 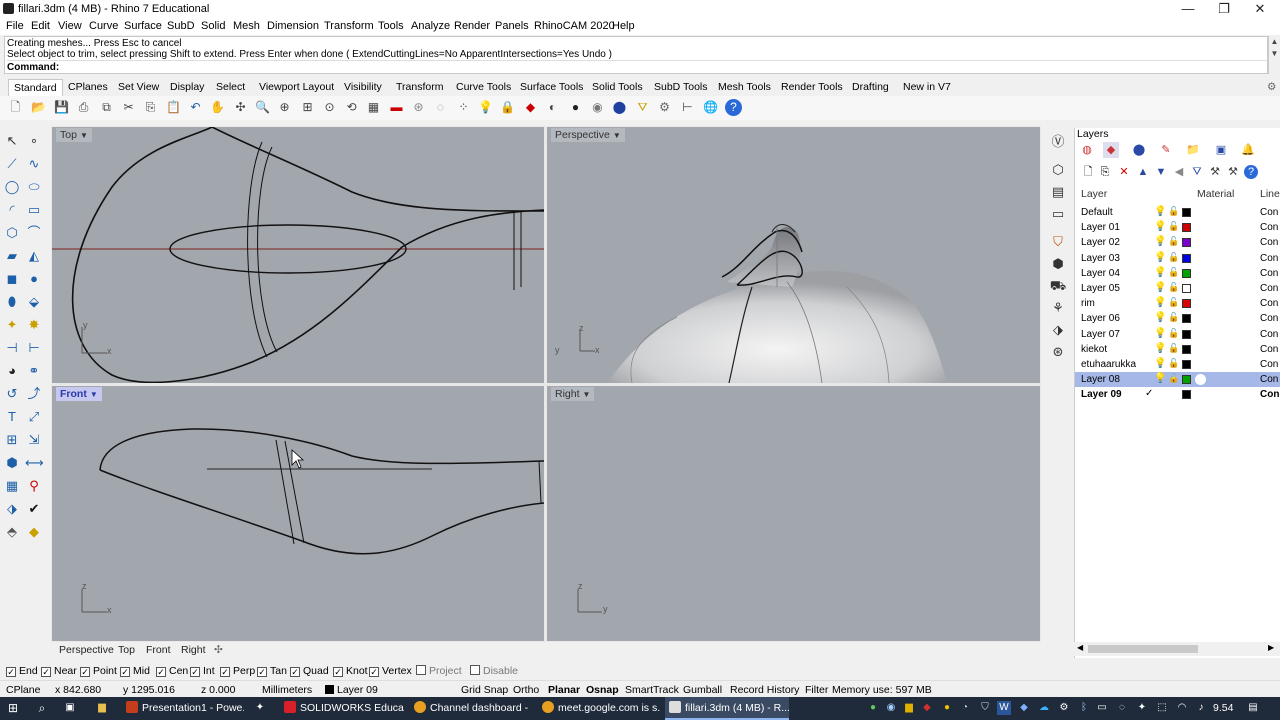 I want to click on layer-row: Layer 09 ✓ Con, so click(x=1177, y=394).